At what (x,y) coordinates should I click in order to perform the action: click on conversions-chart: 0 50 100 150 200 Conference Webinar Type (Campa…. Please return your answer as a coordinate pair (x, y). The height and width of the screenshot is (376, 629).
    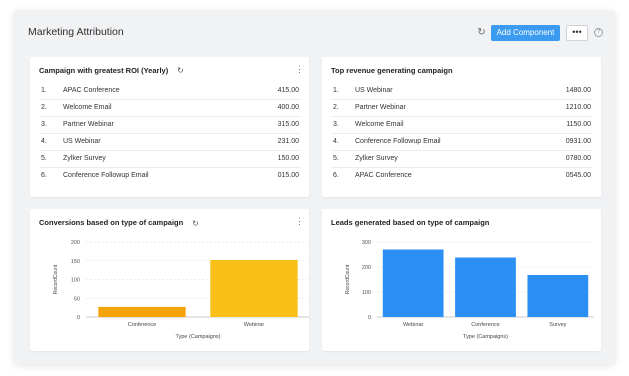
    Looking at the image, I should click on (181, 290).